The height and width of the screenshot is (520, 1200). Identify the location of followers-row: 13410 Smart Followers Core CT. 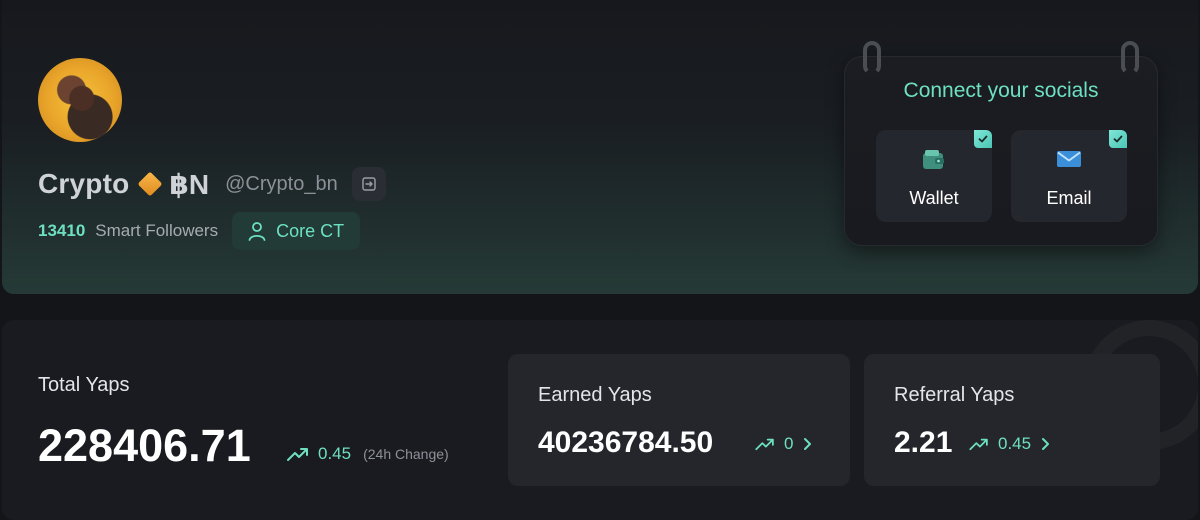
(199, 231).